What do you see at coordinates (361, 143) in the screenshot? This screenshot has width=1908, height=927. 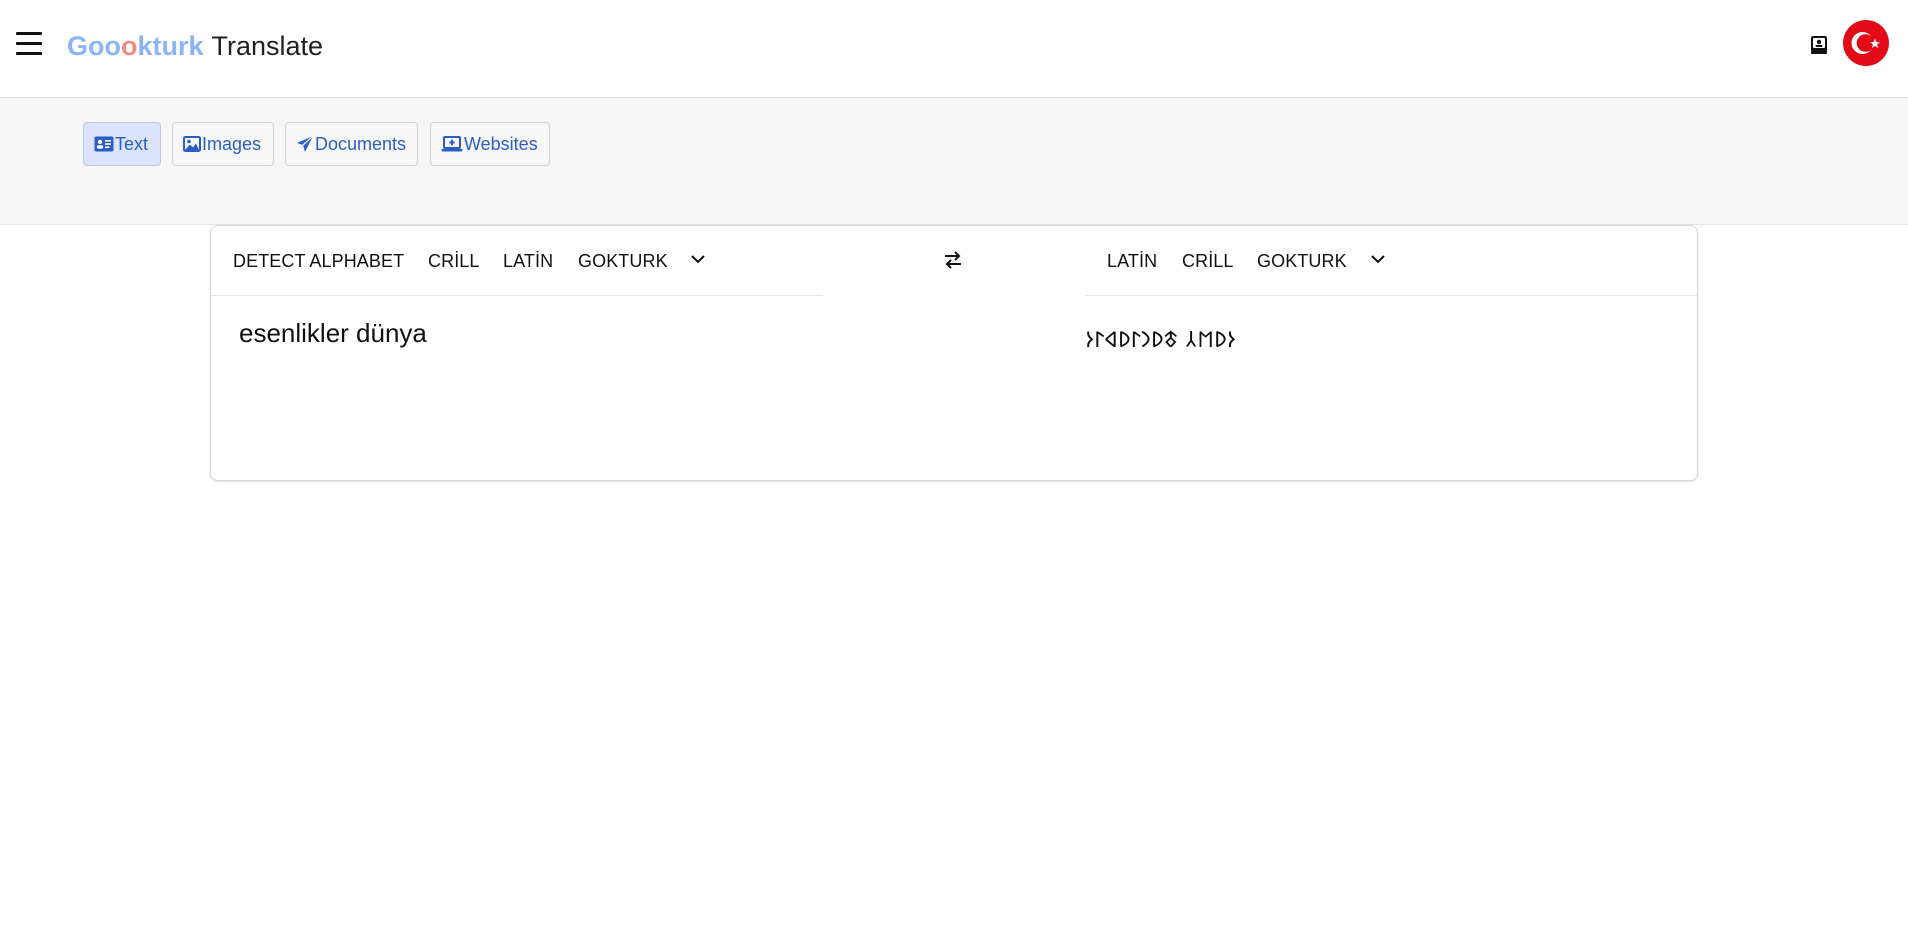 I see `mode-documents-label: Documents` at bounding box center [361, 143].